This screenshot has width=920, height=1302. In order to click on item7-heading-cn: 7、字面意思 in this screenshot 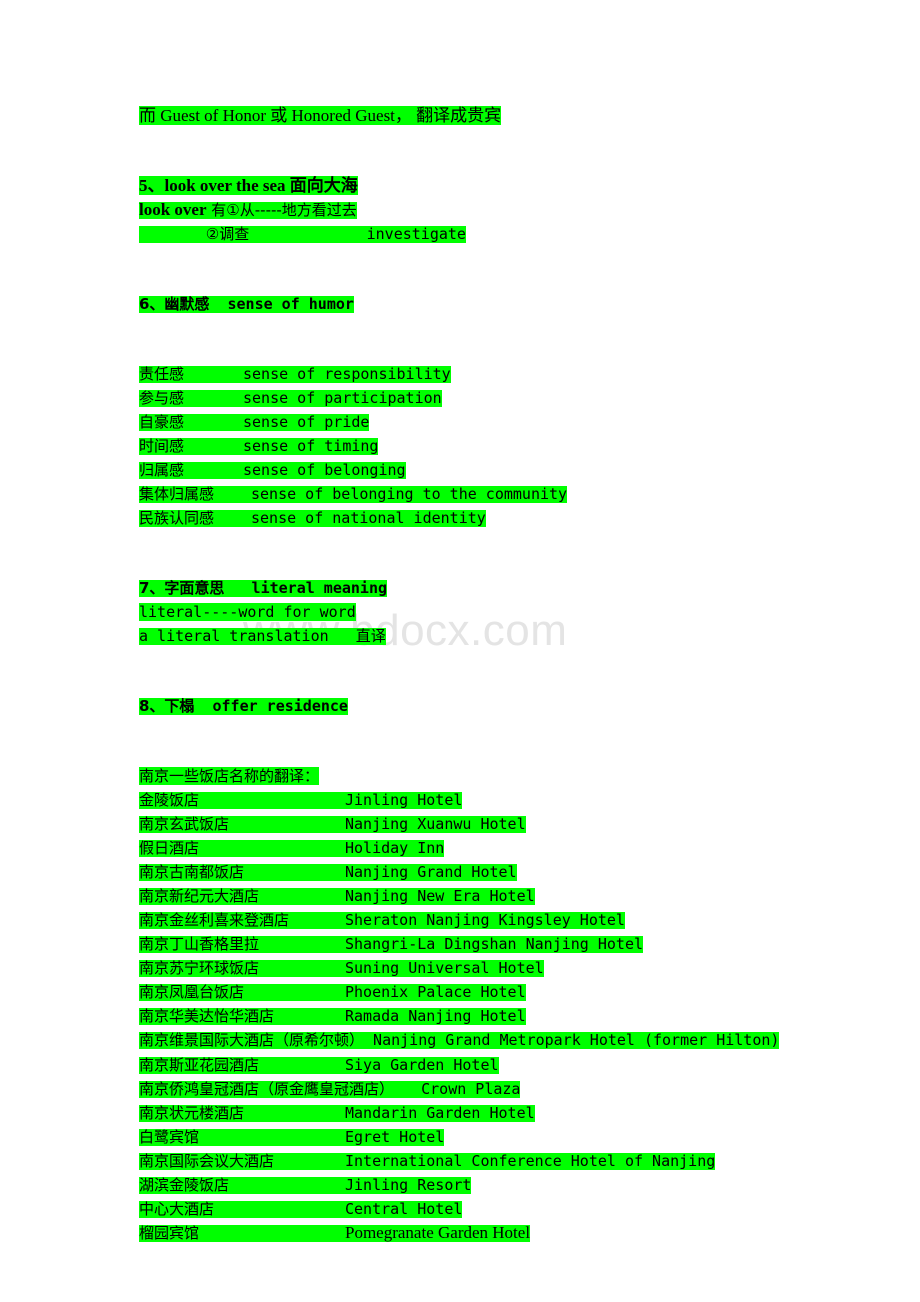, I will do `click(182, 588)`.